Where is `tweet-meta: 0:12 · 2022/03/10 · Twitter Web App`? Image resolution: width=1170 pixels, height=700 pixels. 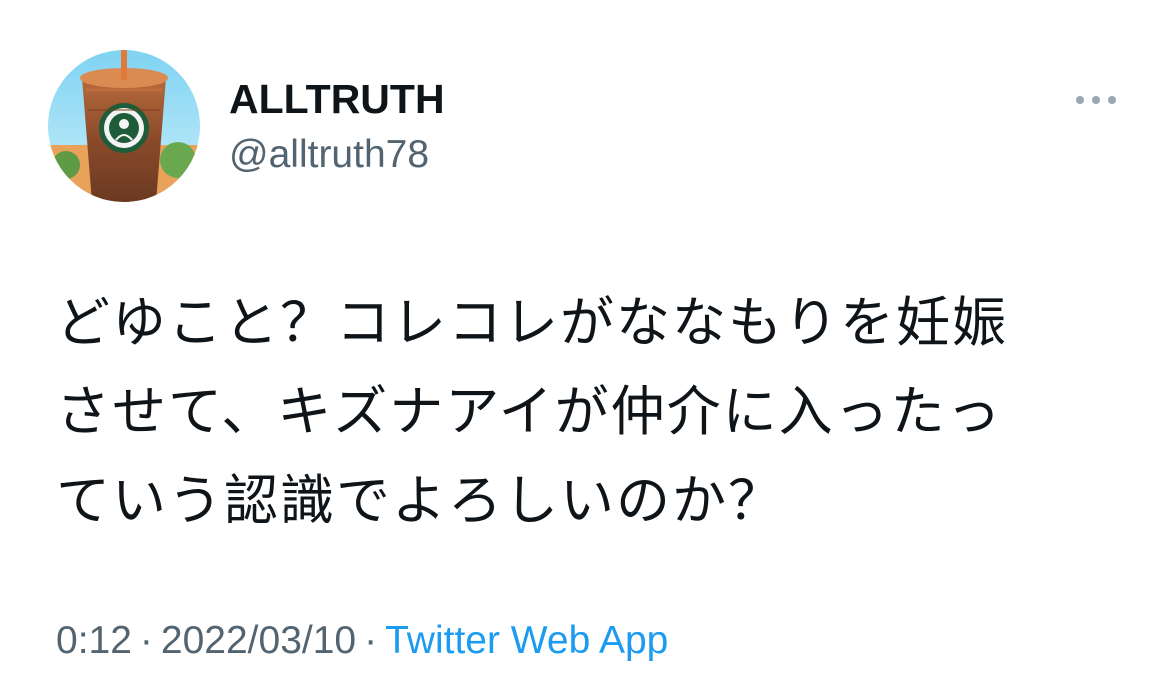
tweet-meta: 0:12 · 2022/03/10 · Twitter Web App is located at coordinates (362, 641).